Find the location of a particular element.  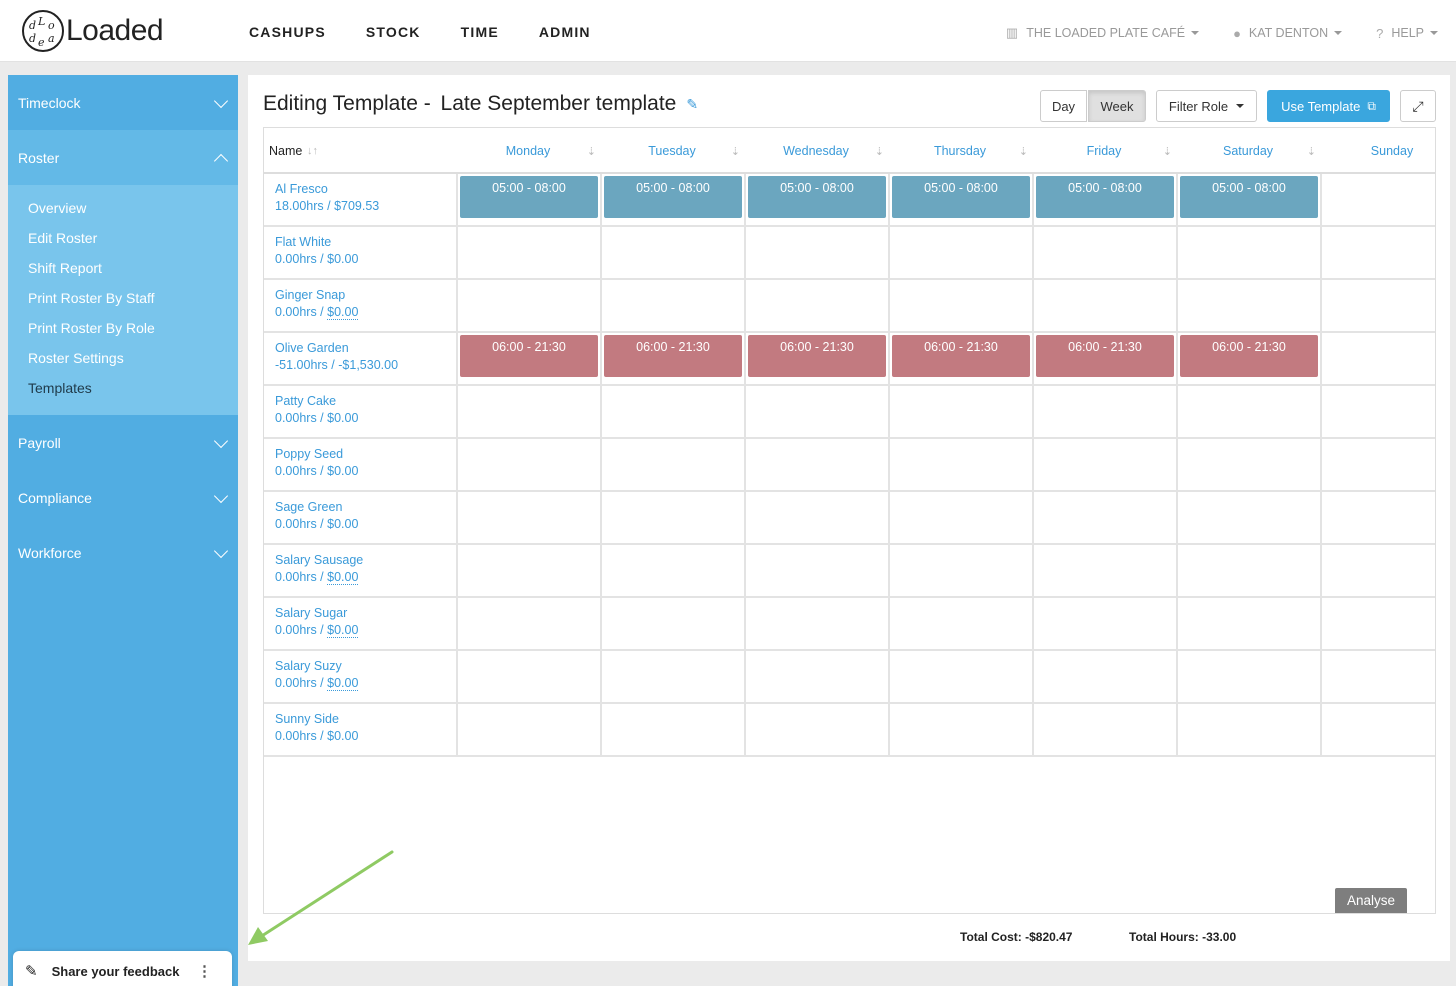

day-column-header: Wednesday ⇣ is located at coordinates (816, 151).